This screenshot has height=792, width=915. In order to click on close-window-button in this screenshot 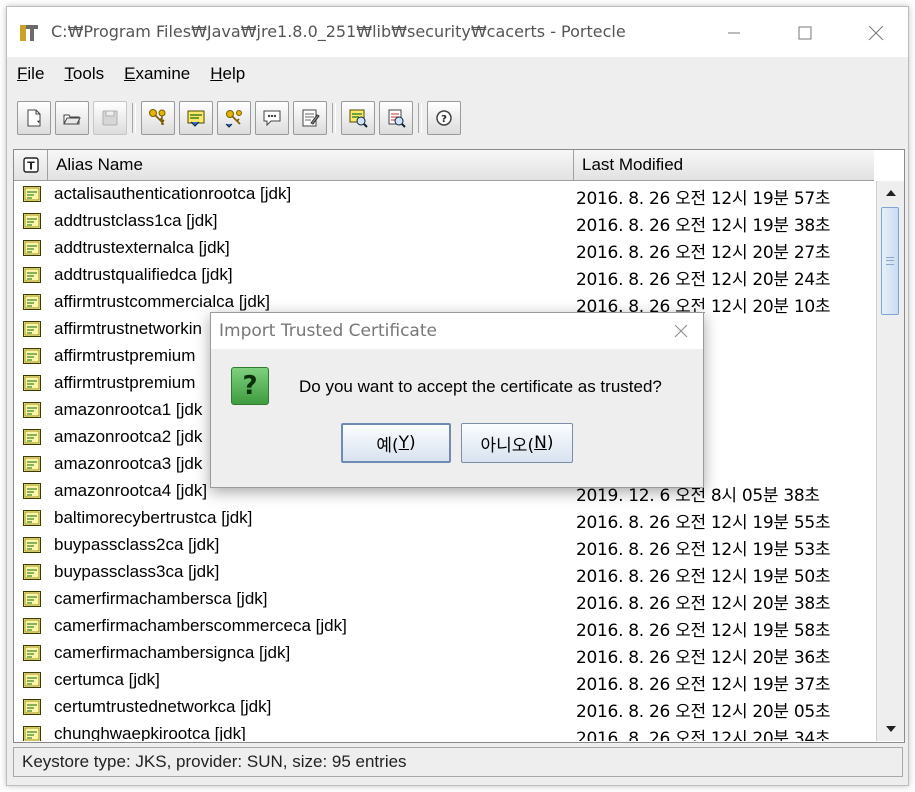, I will do `click(876, 33)`.